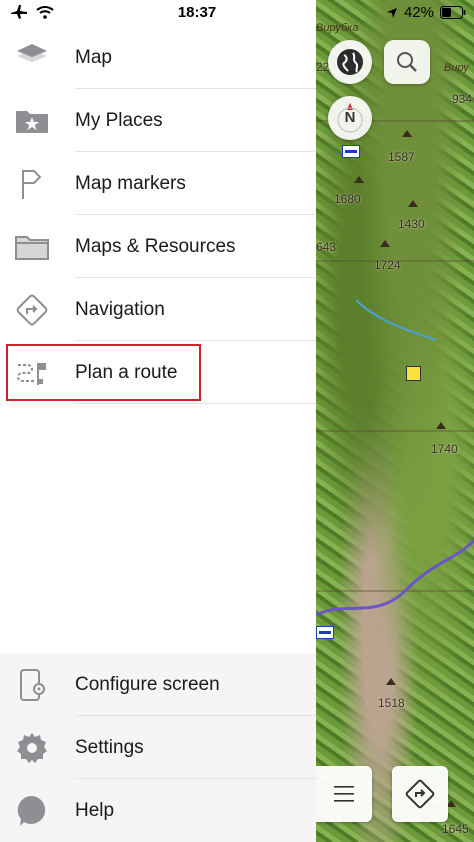 The width and height of the screenshot is (474, 842). I want to click on help-icon, so click(32, 811).